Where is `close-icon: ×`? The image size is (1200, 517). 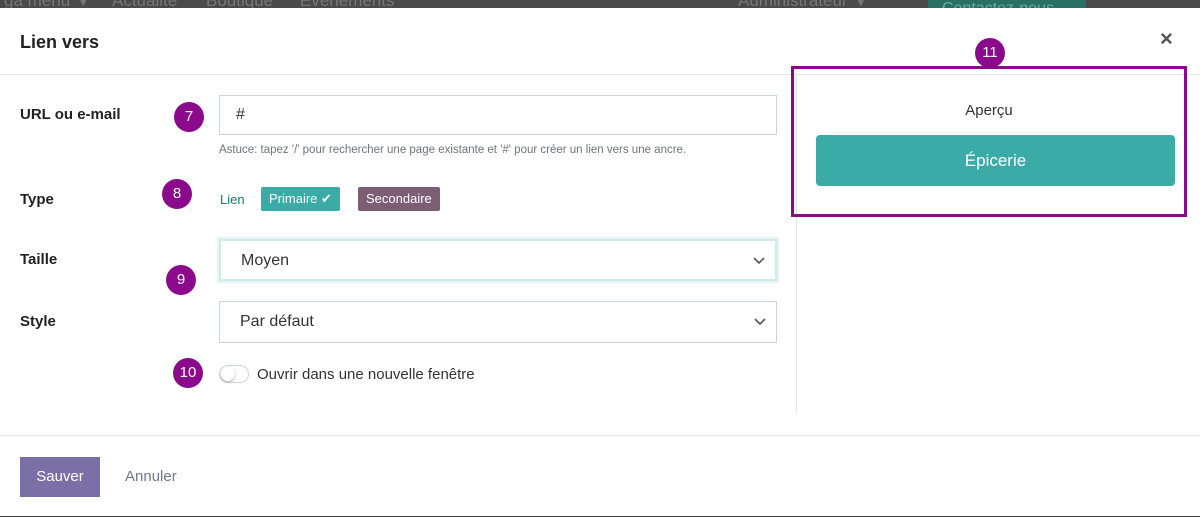 close-icon: × is located at coordinates (1166, 39).